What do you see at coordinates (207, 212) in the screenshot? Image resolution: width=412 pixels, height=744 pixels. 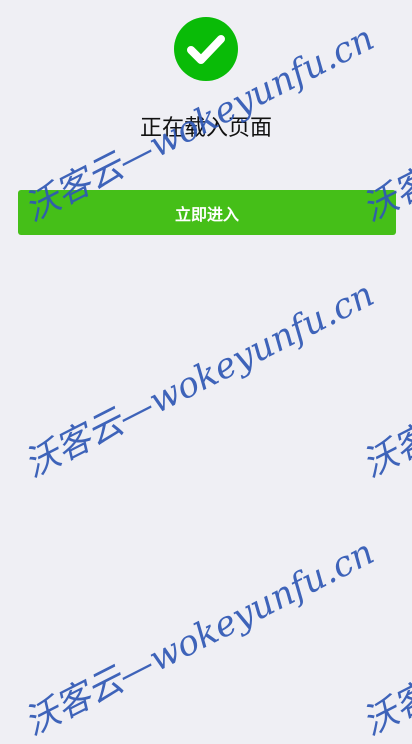 I see `enter-now-button: 立即进入` at bounding box center [207, 212].